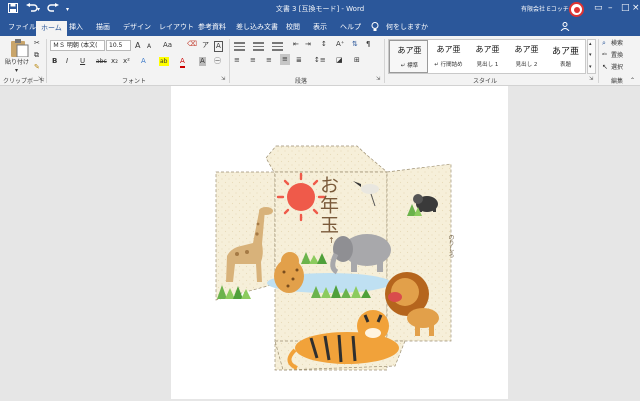  I want to click on collapse-ribbon-icon: ⌃, so click(632, 80).